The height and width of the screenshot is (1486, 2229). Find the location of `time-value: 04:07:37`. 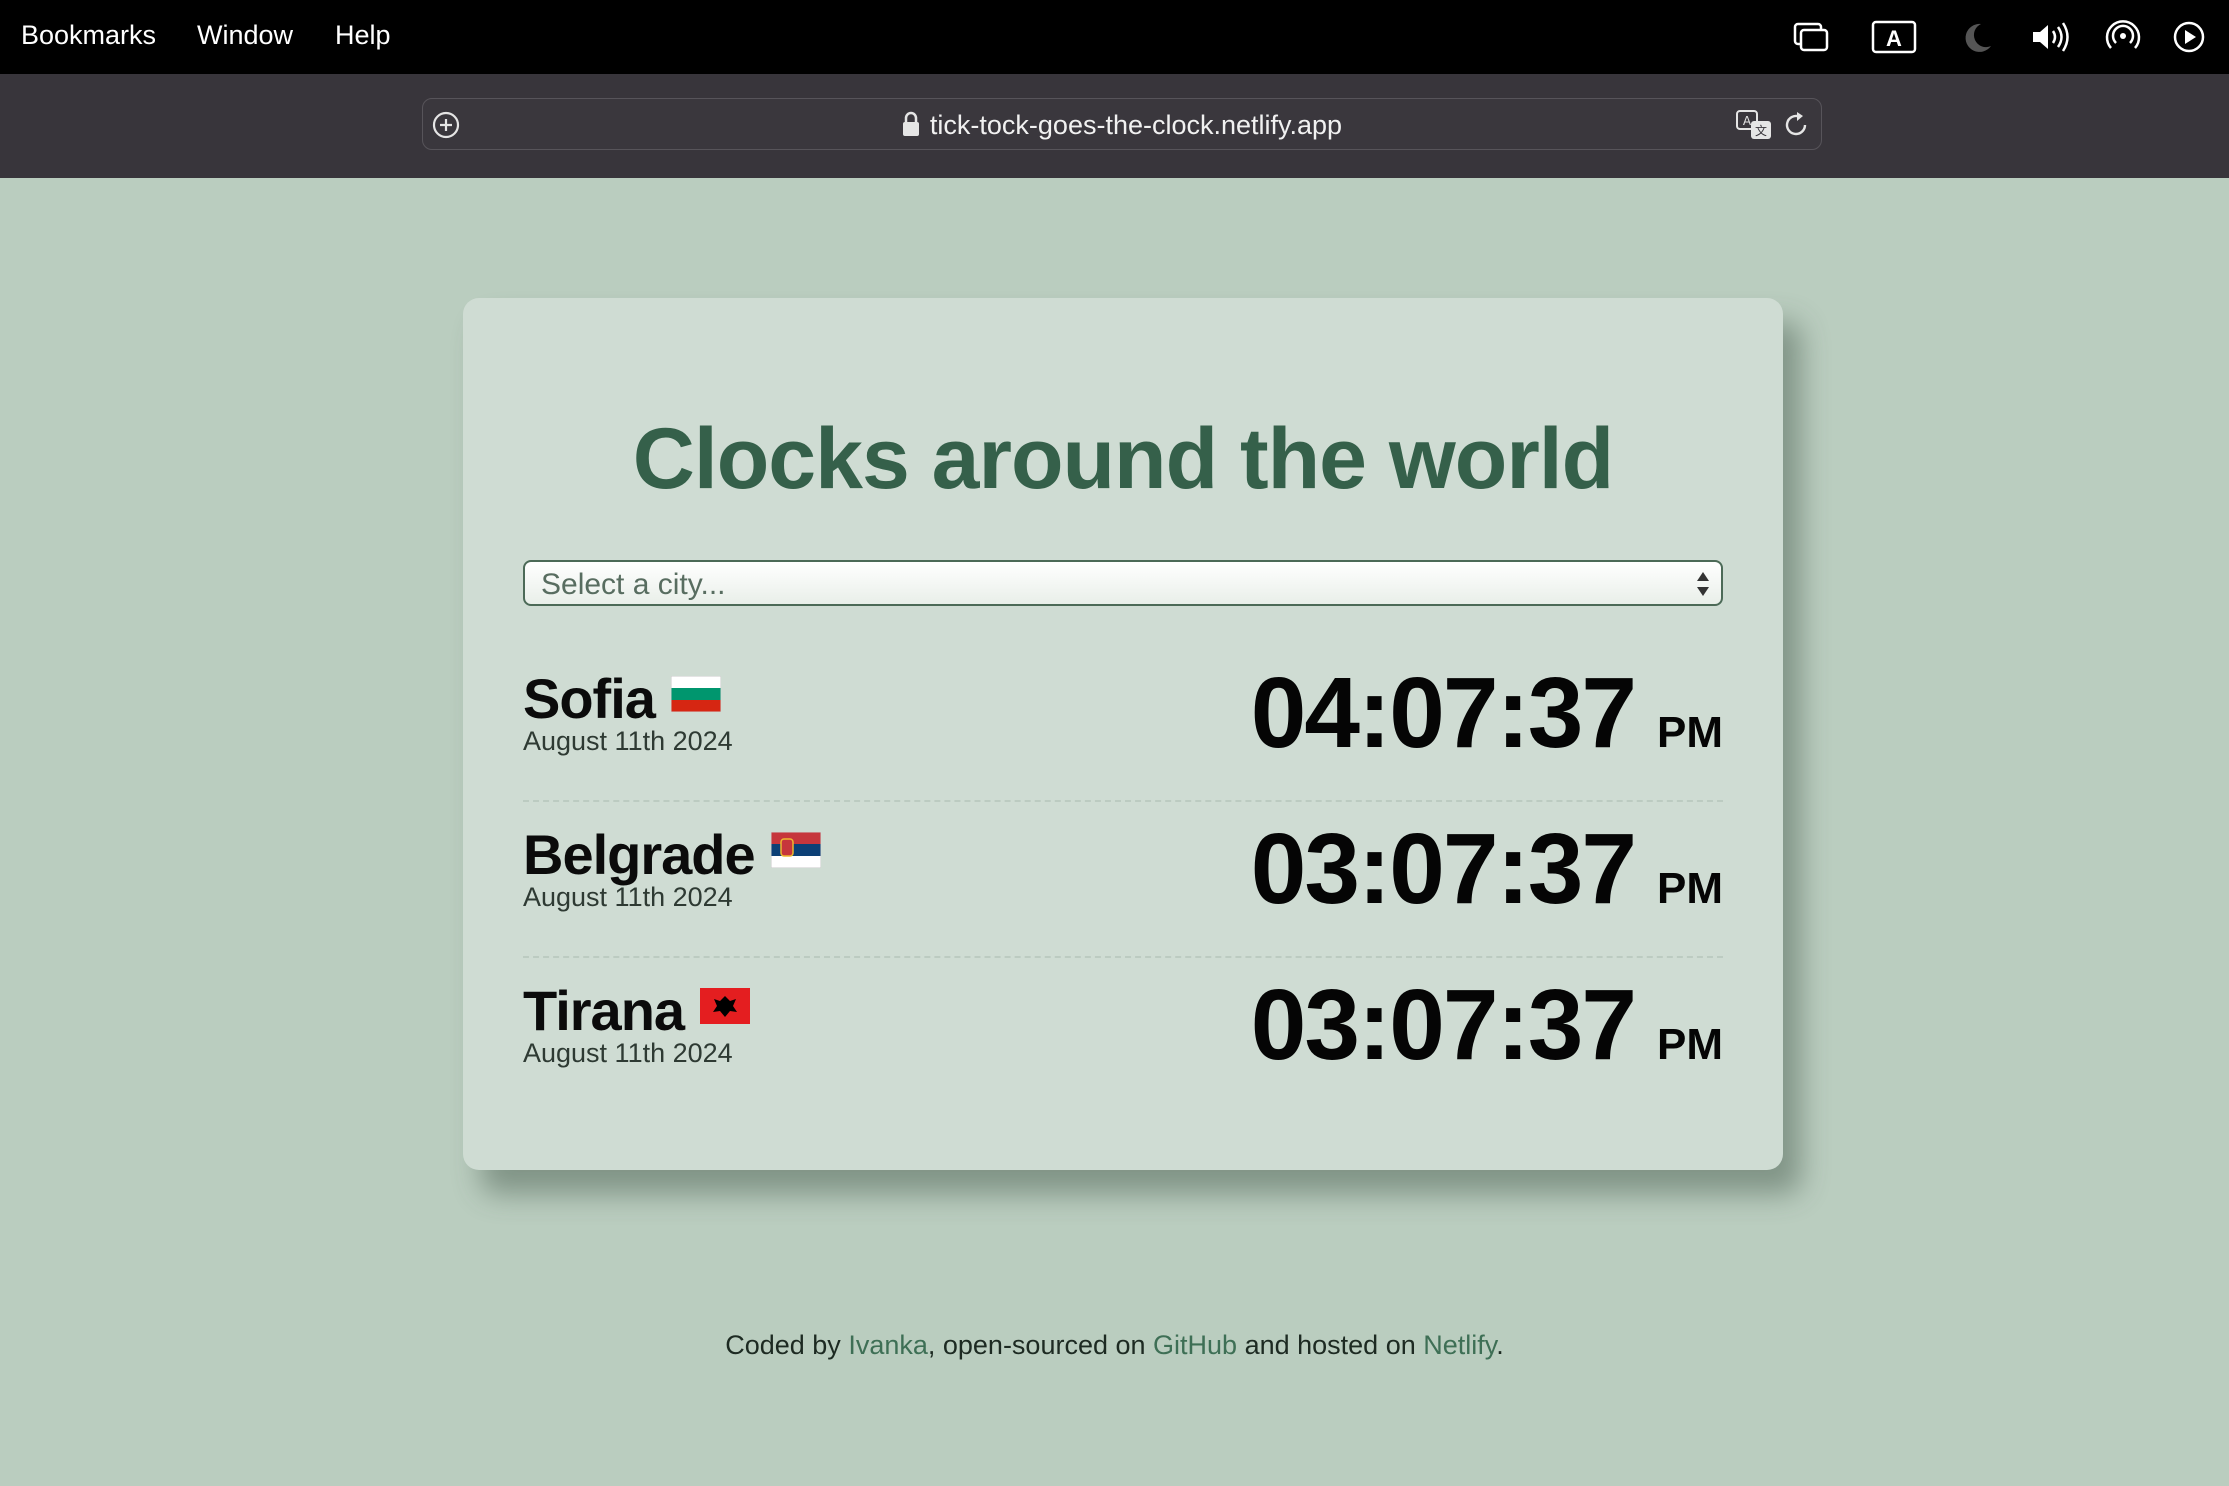

time-value: 04:07:37 is located at coordinates (1443, 713).